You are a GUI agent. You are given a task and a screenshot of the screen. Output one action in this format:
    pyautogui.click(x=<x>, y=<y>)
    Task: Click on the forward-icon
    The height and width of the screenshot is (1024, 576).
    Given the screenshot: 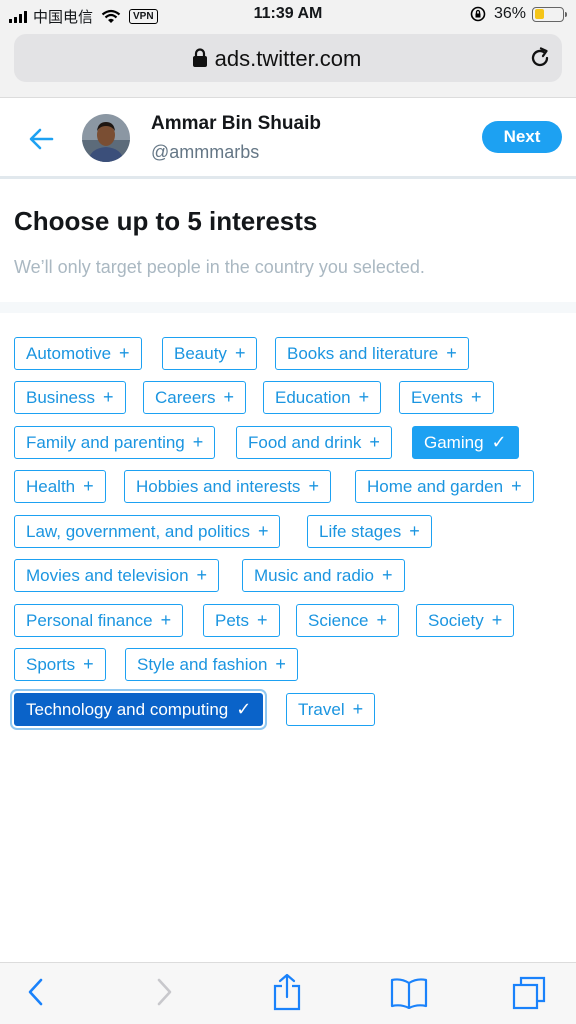 What is the action you would take?
    pyautogui.click(x=164, y=992)
    